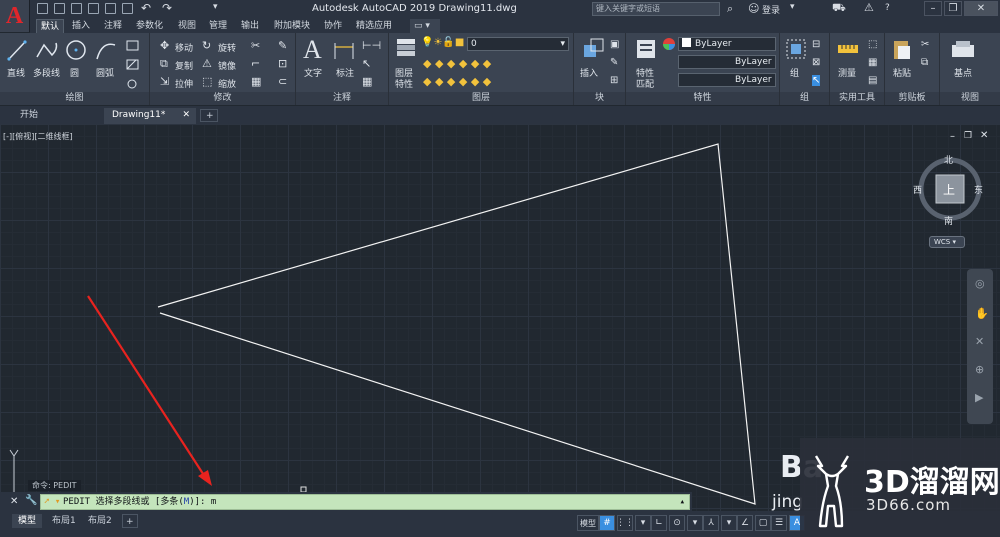 Image resolution: width=1000 pixels, height=537 pixels. I want to click on draw-panel-title: 绘图, so click(74, 98).